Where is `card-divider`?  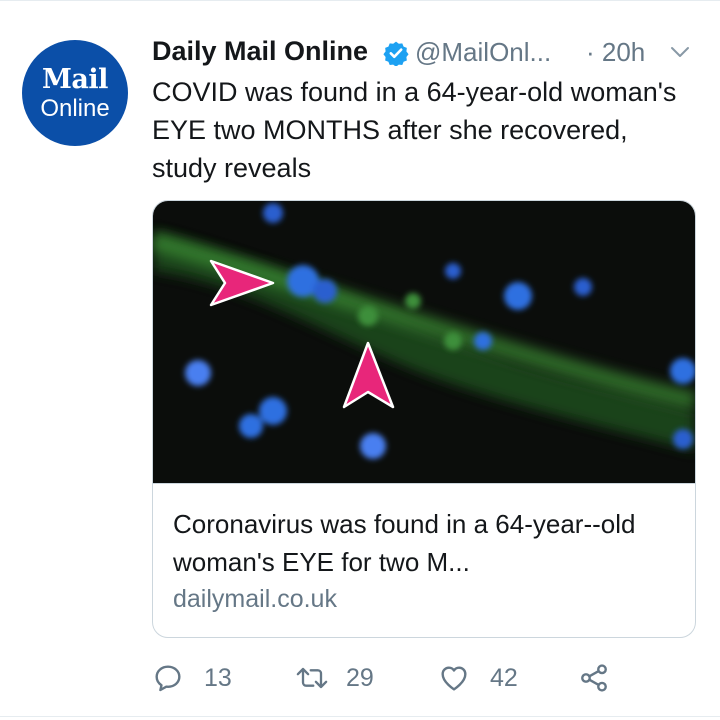
card-divider is located at coordinates (424, 483).